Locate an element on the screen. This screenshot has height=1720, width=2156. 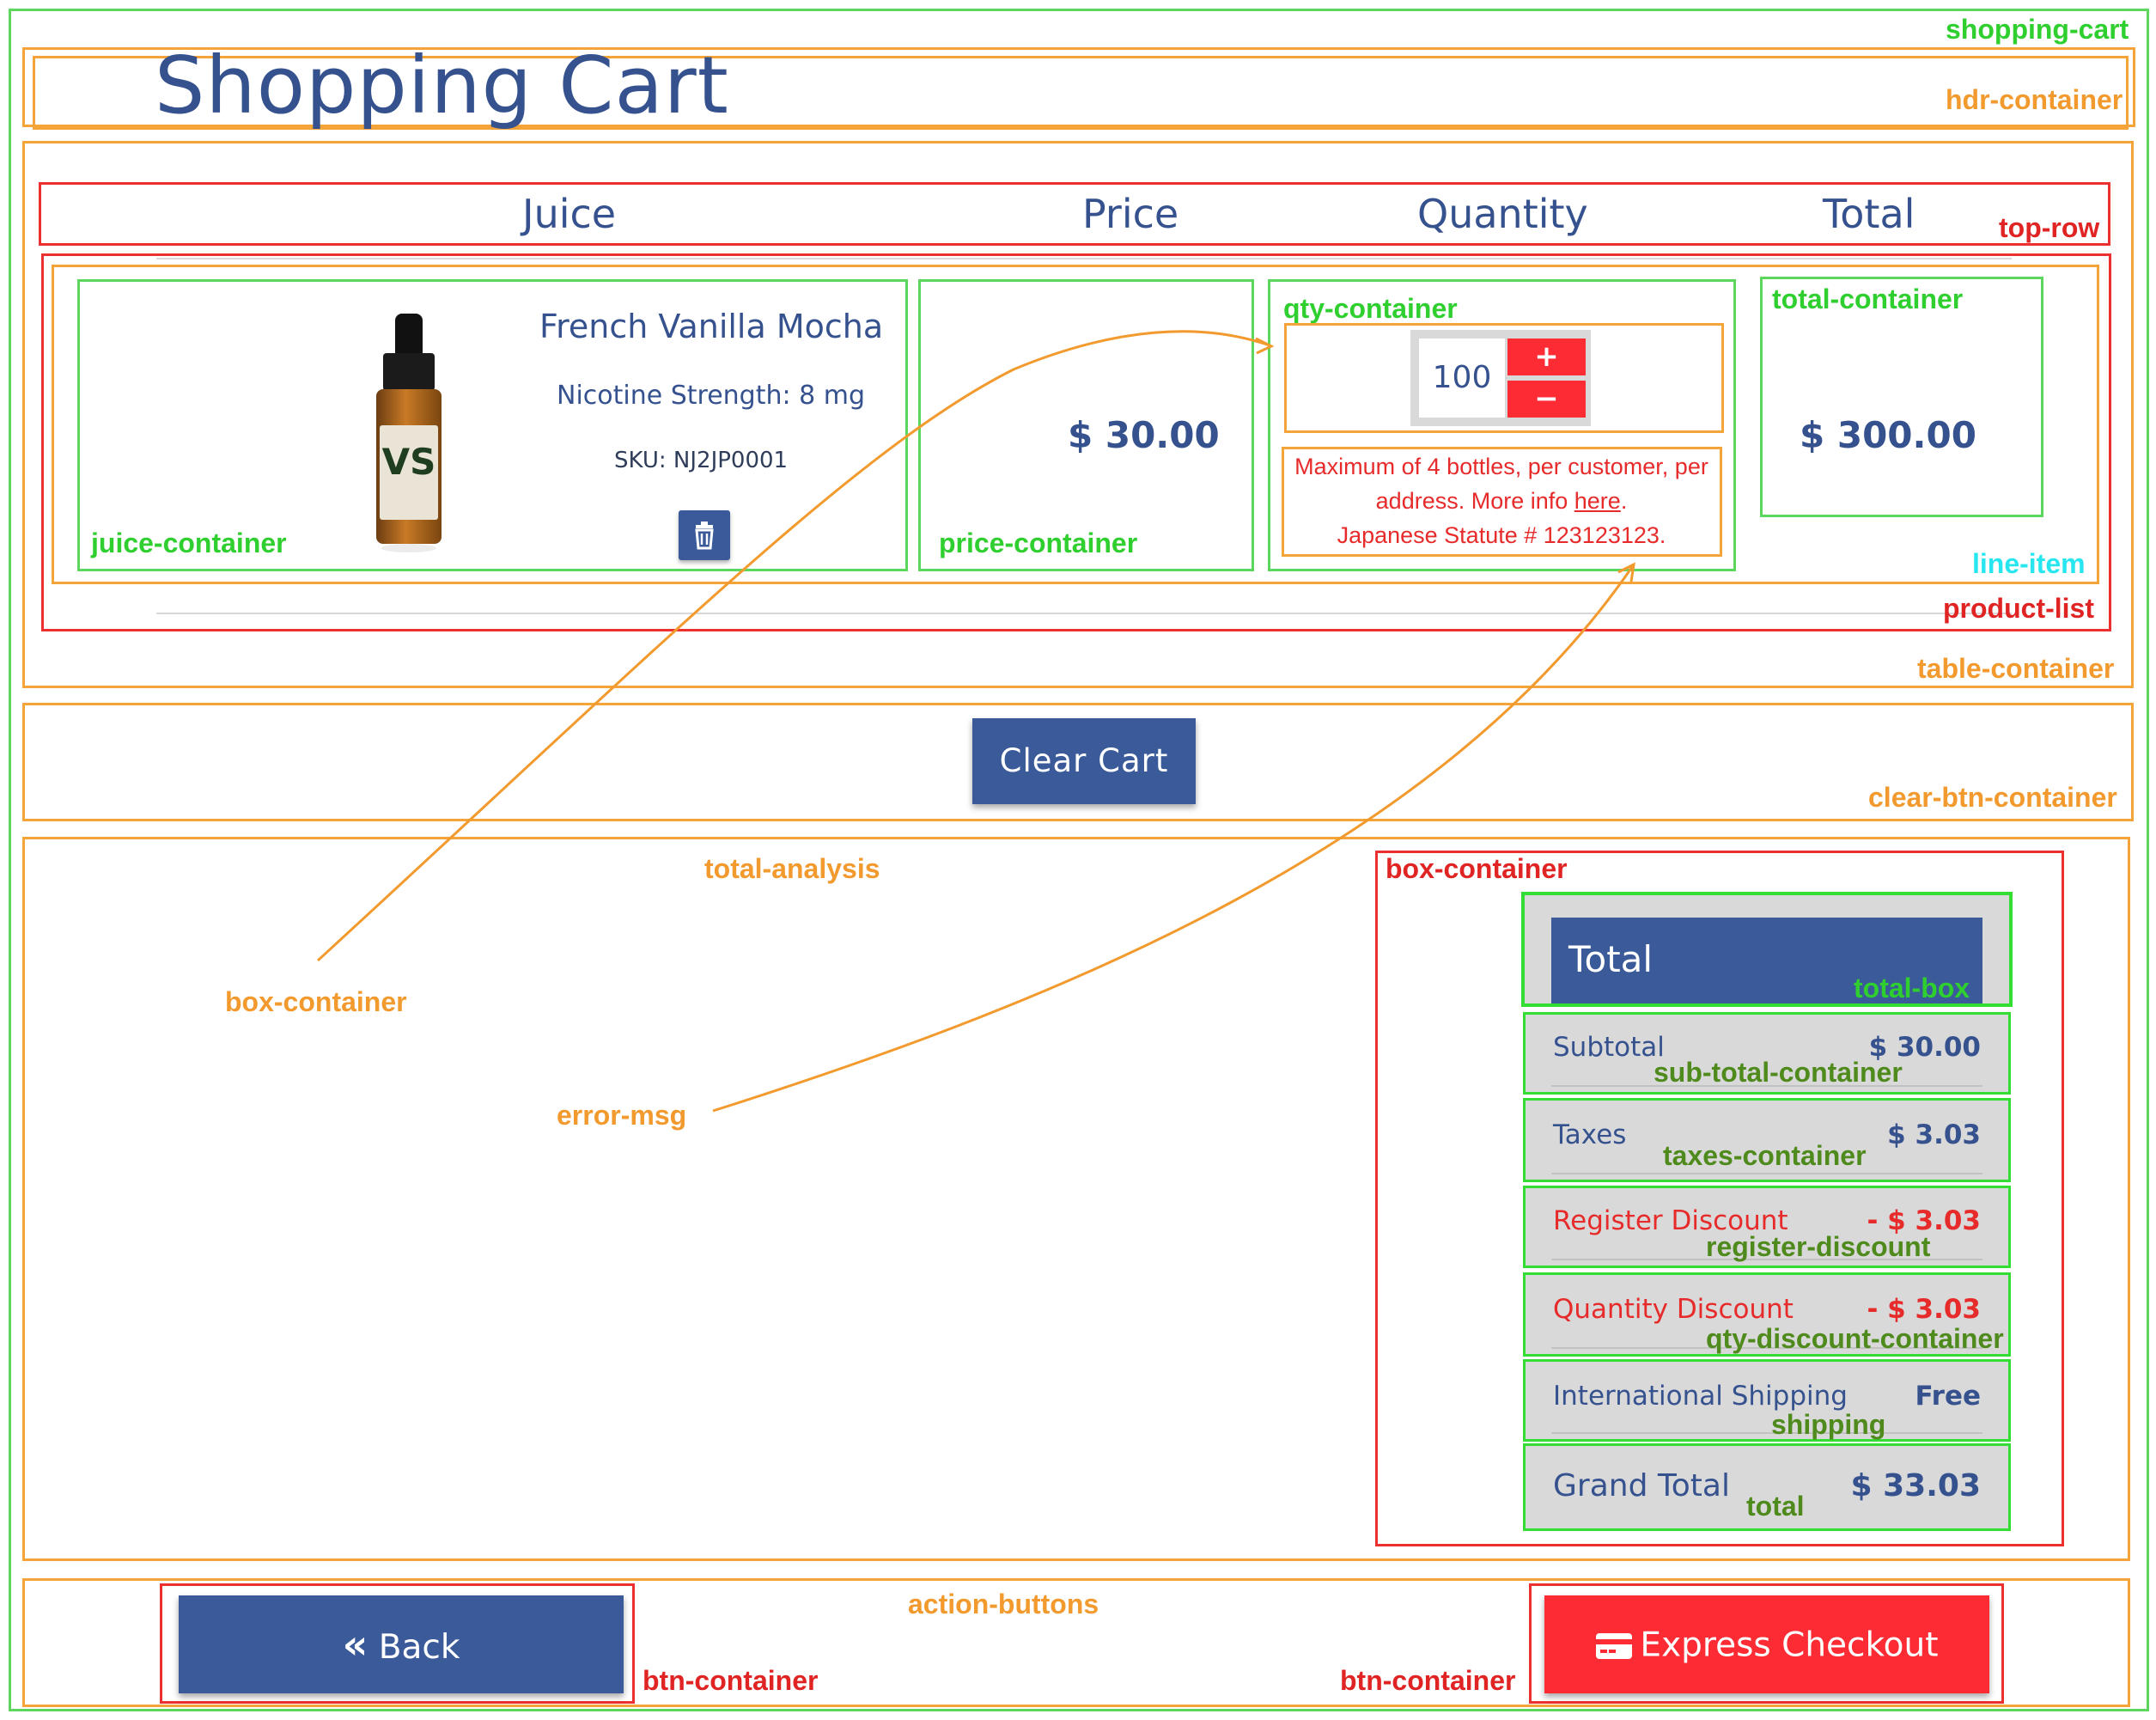
clear-cart-button: Clear Cart is located at coordinates (1084, 761).